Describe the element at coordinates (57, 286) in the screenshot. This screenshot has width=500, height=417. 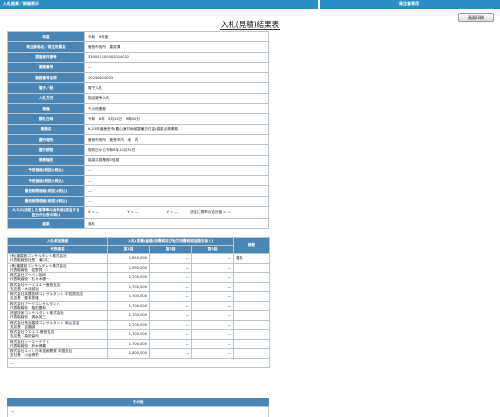
I see `bidder-name-cell: 株式会社ケーエスエー鹿島支店 支店長 大月誠治` at that location.